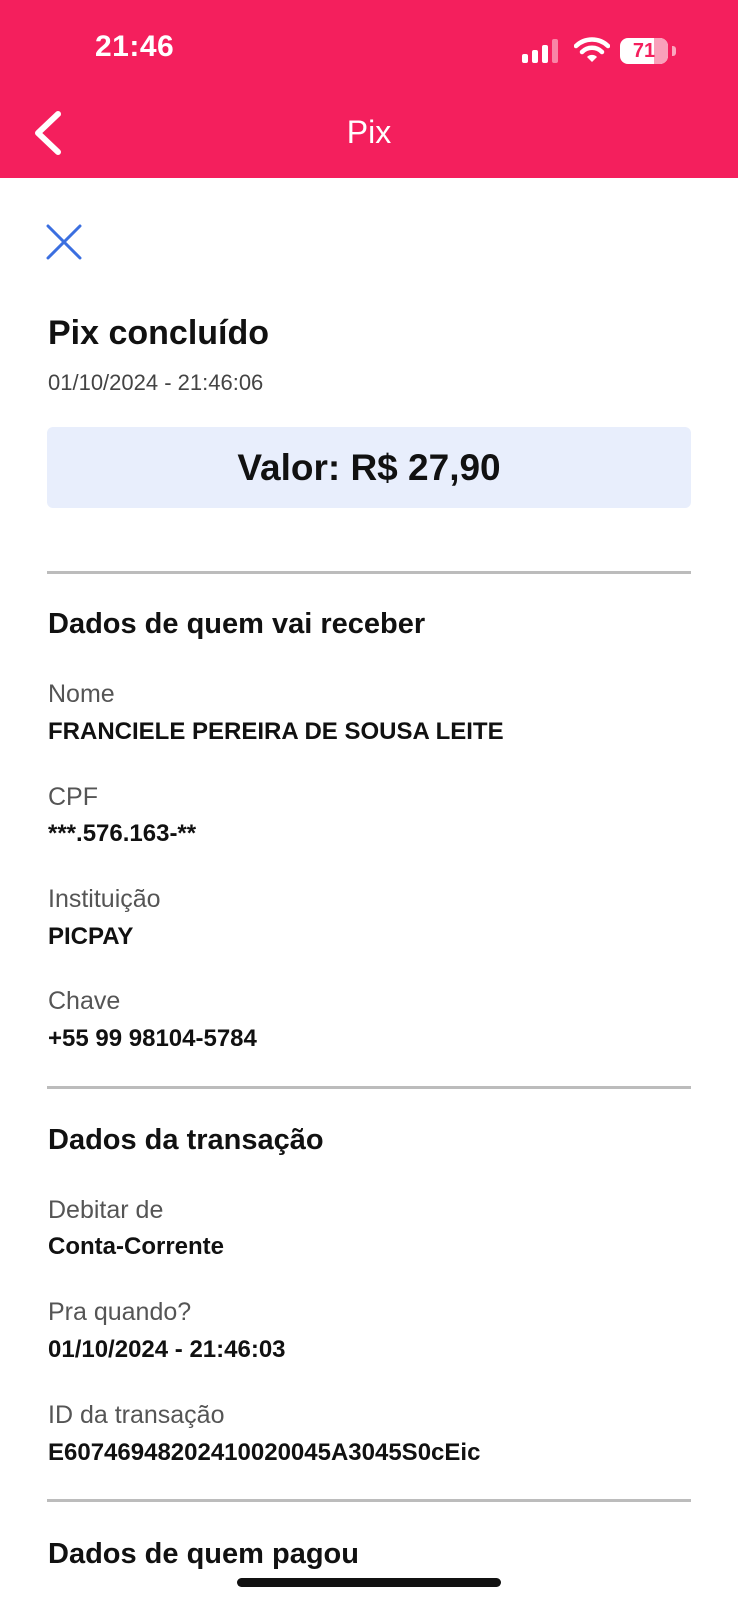 The height and width of the screenshot is (1600, 738). I want to click on receiver-institution-value: PICPAY, so click(91, 936).